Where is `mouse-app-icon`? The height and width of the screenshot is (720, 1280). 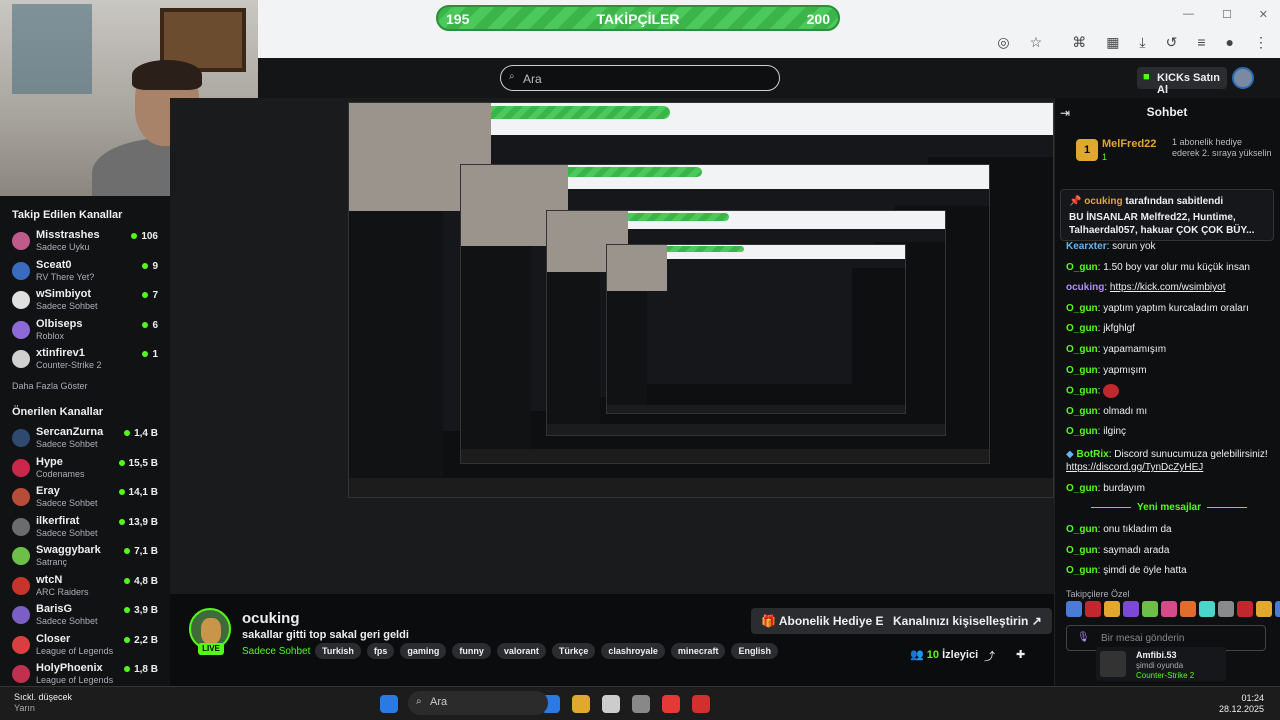 mouse-app-icon is located at coordinates (641, 704).